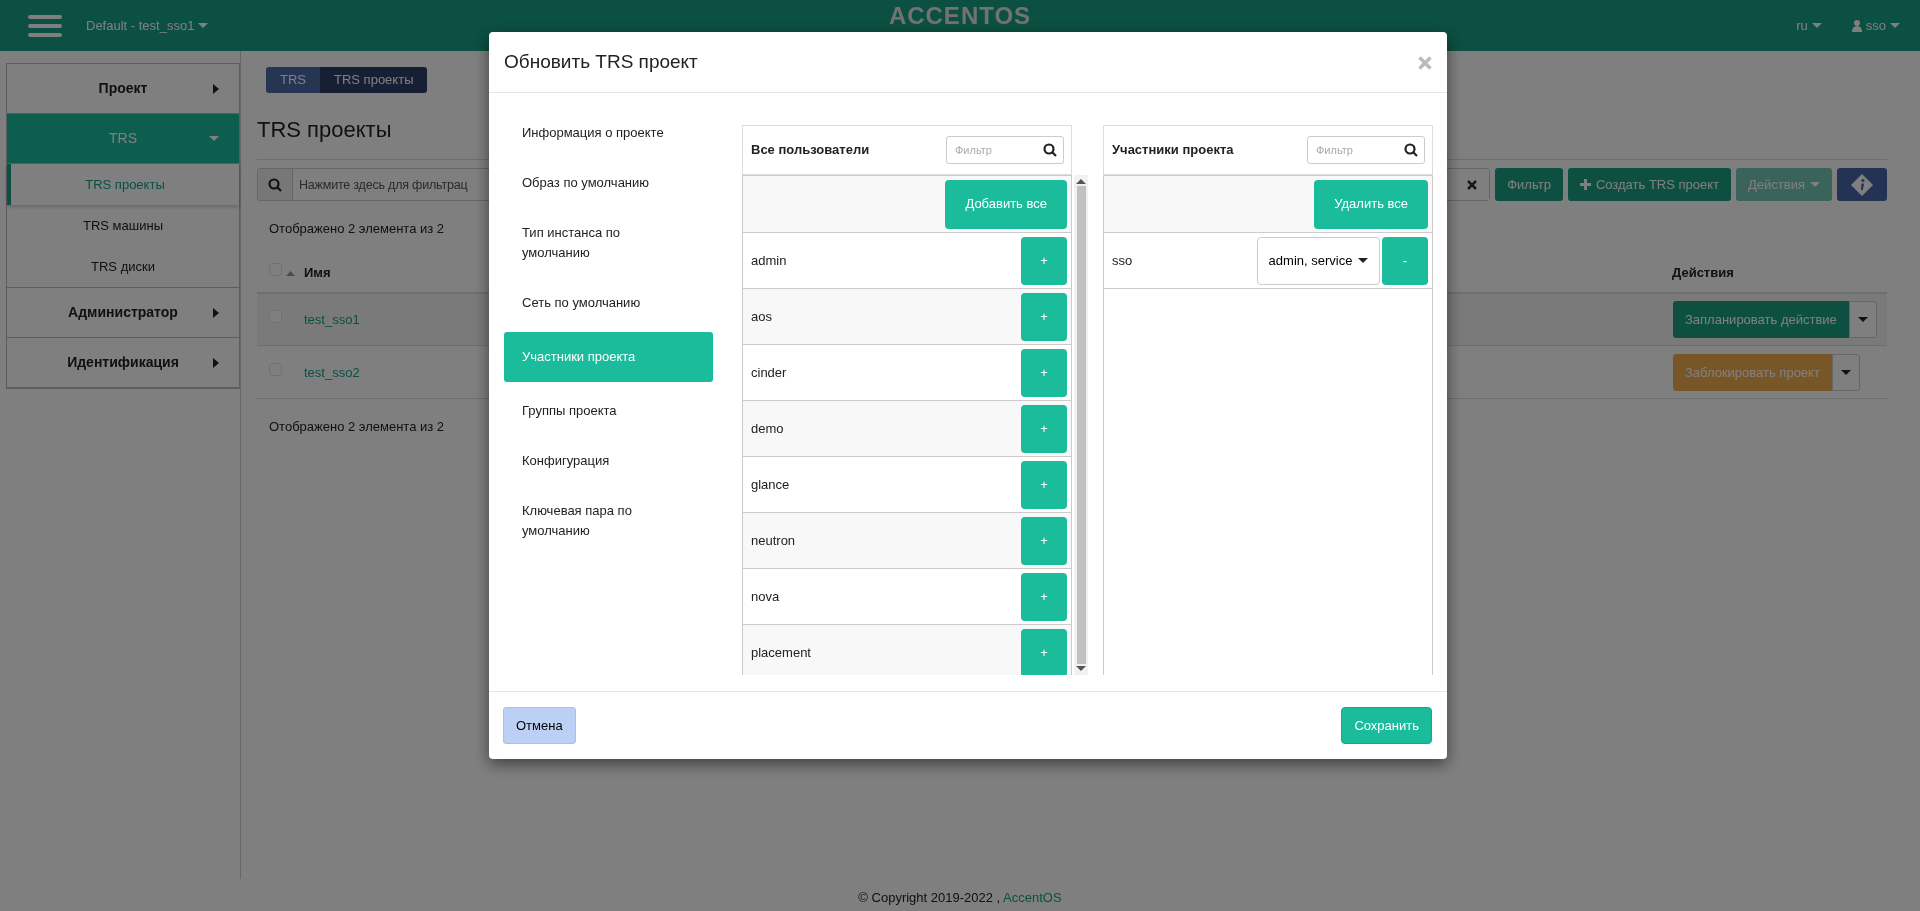 The image size is (1920, 911). Describe the element at coordinates (608, 357) in the screenshot. I see `step-tab: Участники проекта` at that location.